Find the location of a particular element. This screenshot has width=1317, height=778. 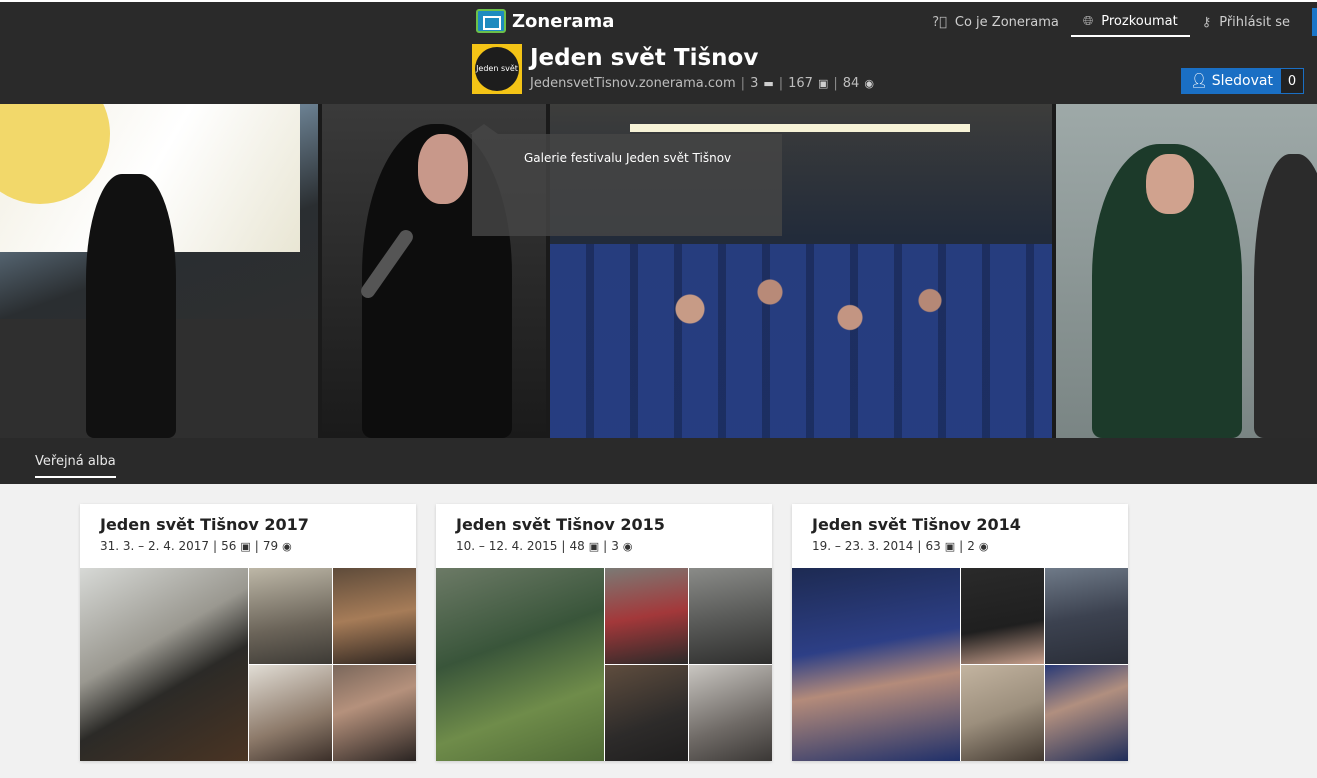

album-photo-count: 48 is located at coordinates (577, 546).